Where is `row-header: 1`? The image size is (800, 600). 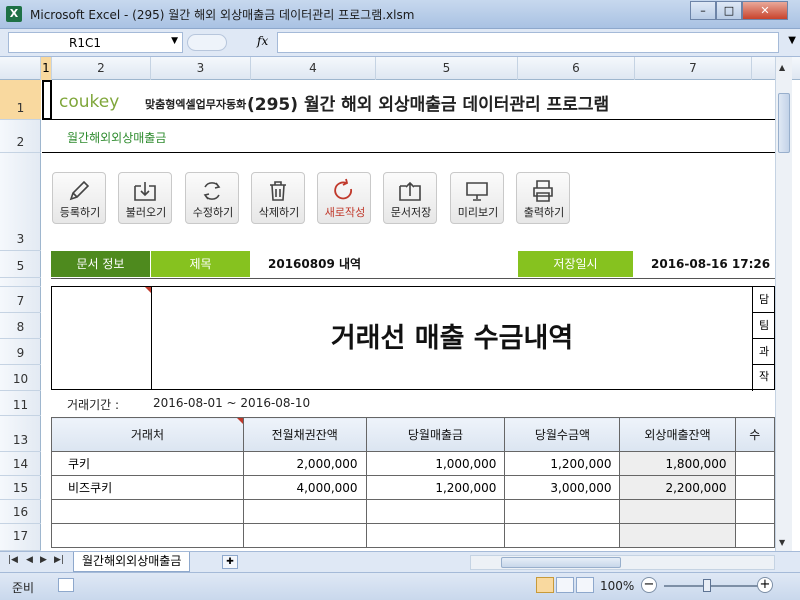 row-header: 1 is located at coordinates (20, 100).